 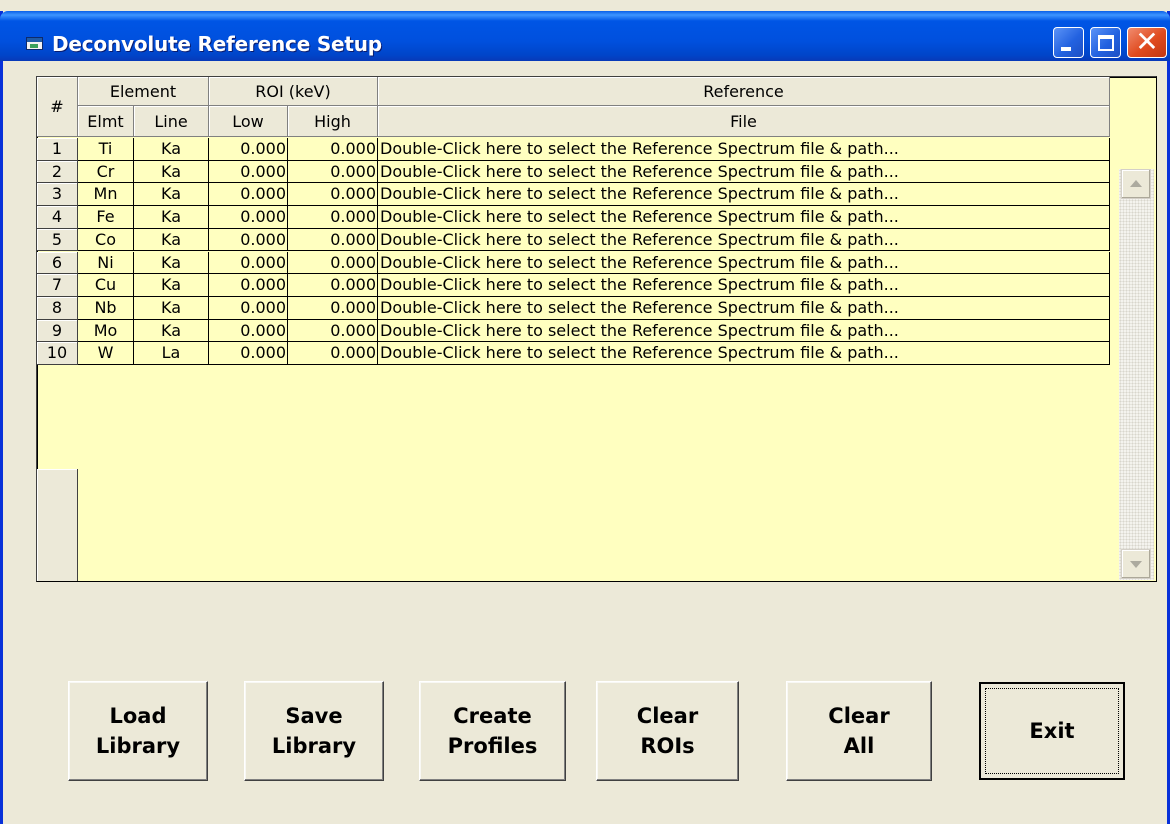 I want to click on clear-all-button: Clear All, so click(x=859, y=731).